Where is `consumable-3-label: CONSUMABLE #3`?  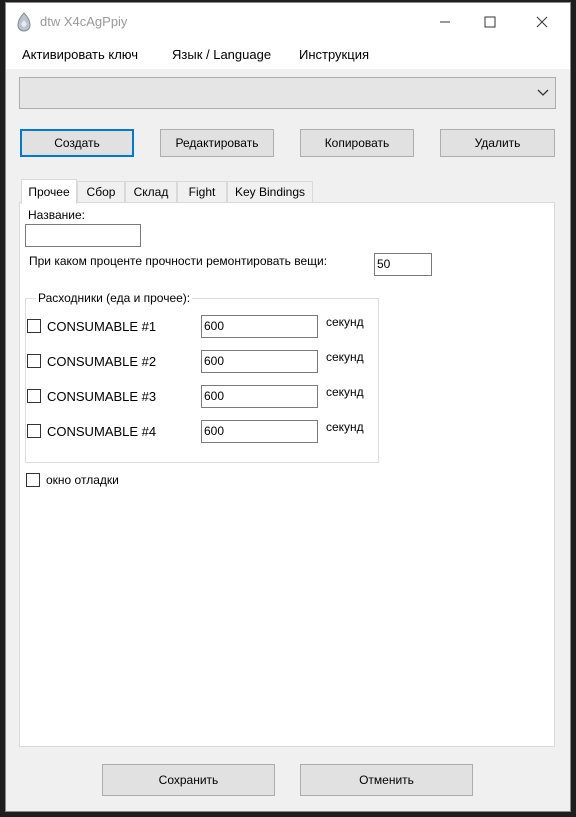
consumable-3-label: CONSUMABLE #3 is located at coordinates (102, 396).